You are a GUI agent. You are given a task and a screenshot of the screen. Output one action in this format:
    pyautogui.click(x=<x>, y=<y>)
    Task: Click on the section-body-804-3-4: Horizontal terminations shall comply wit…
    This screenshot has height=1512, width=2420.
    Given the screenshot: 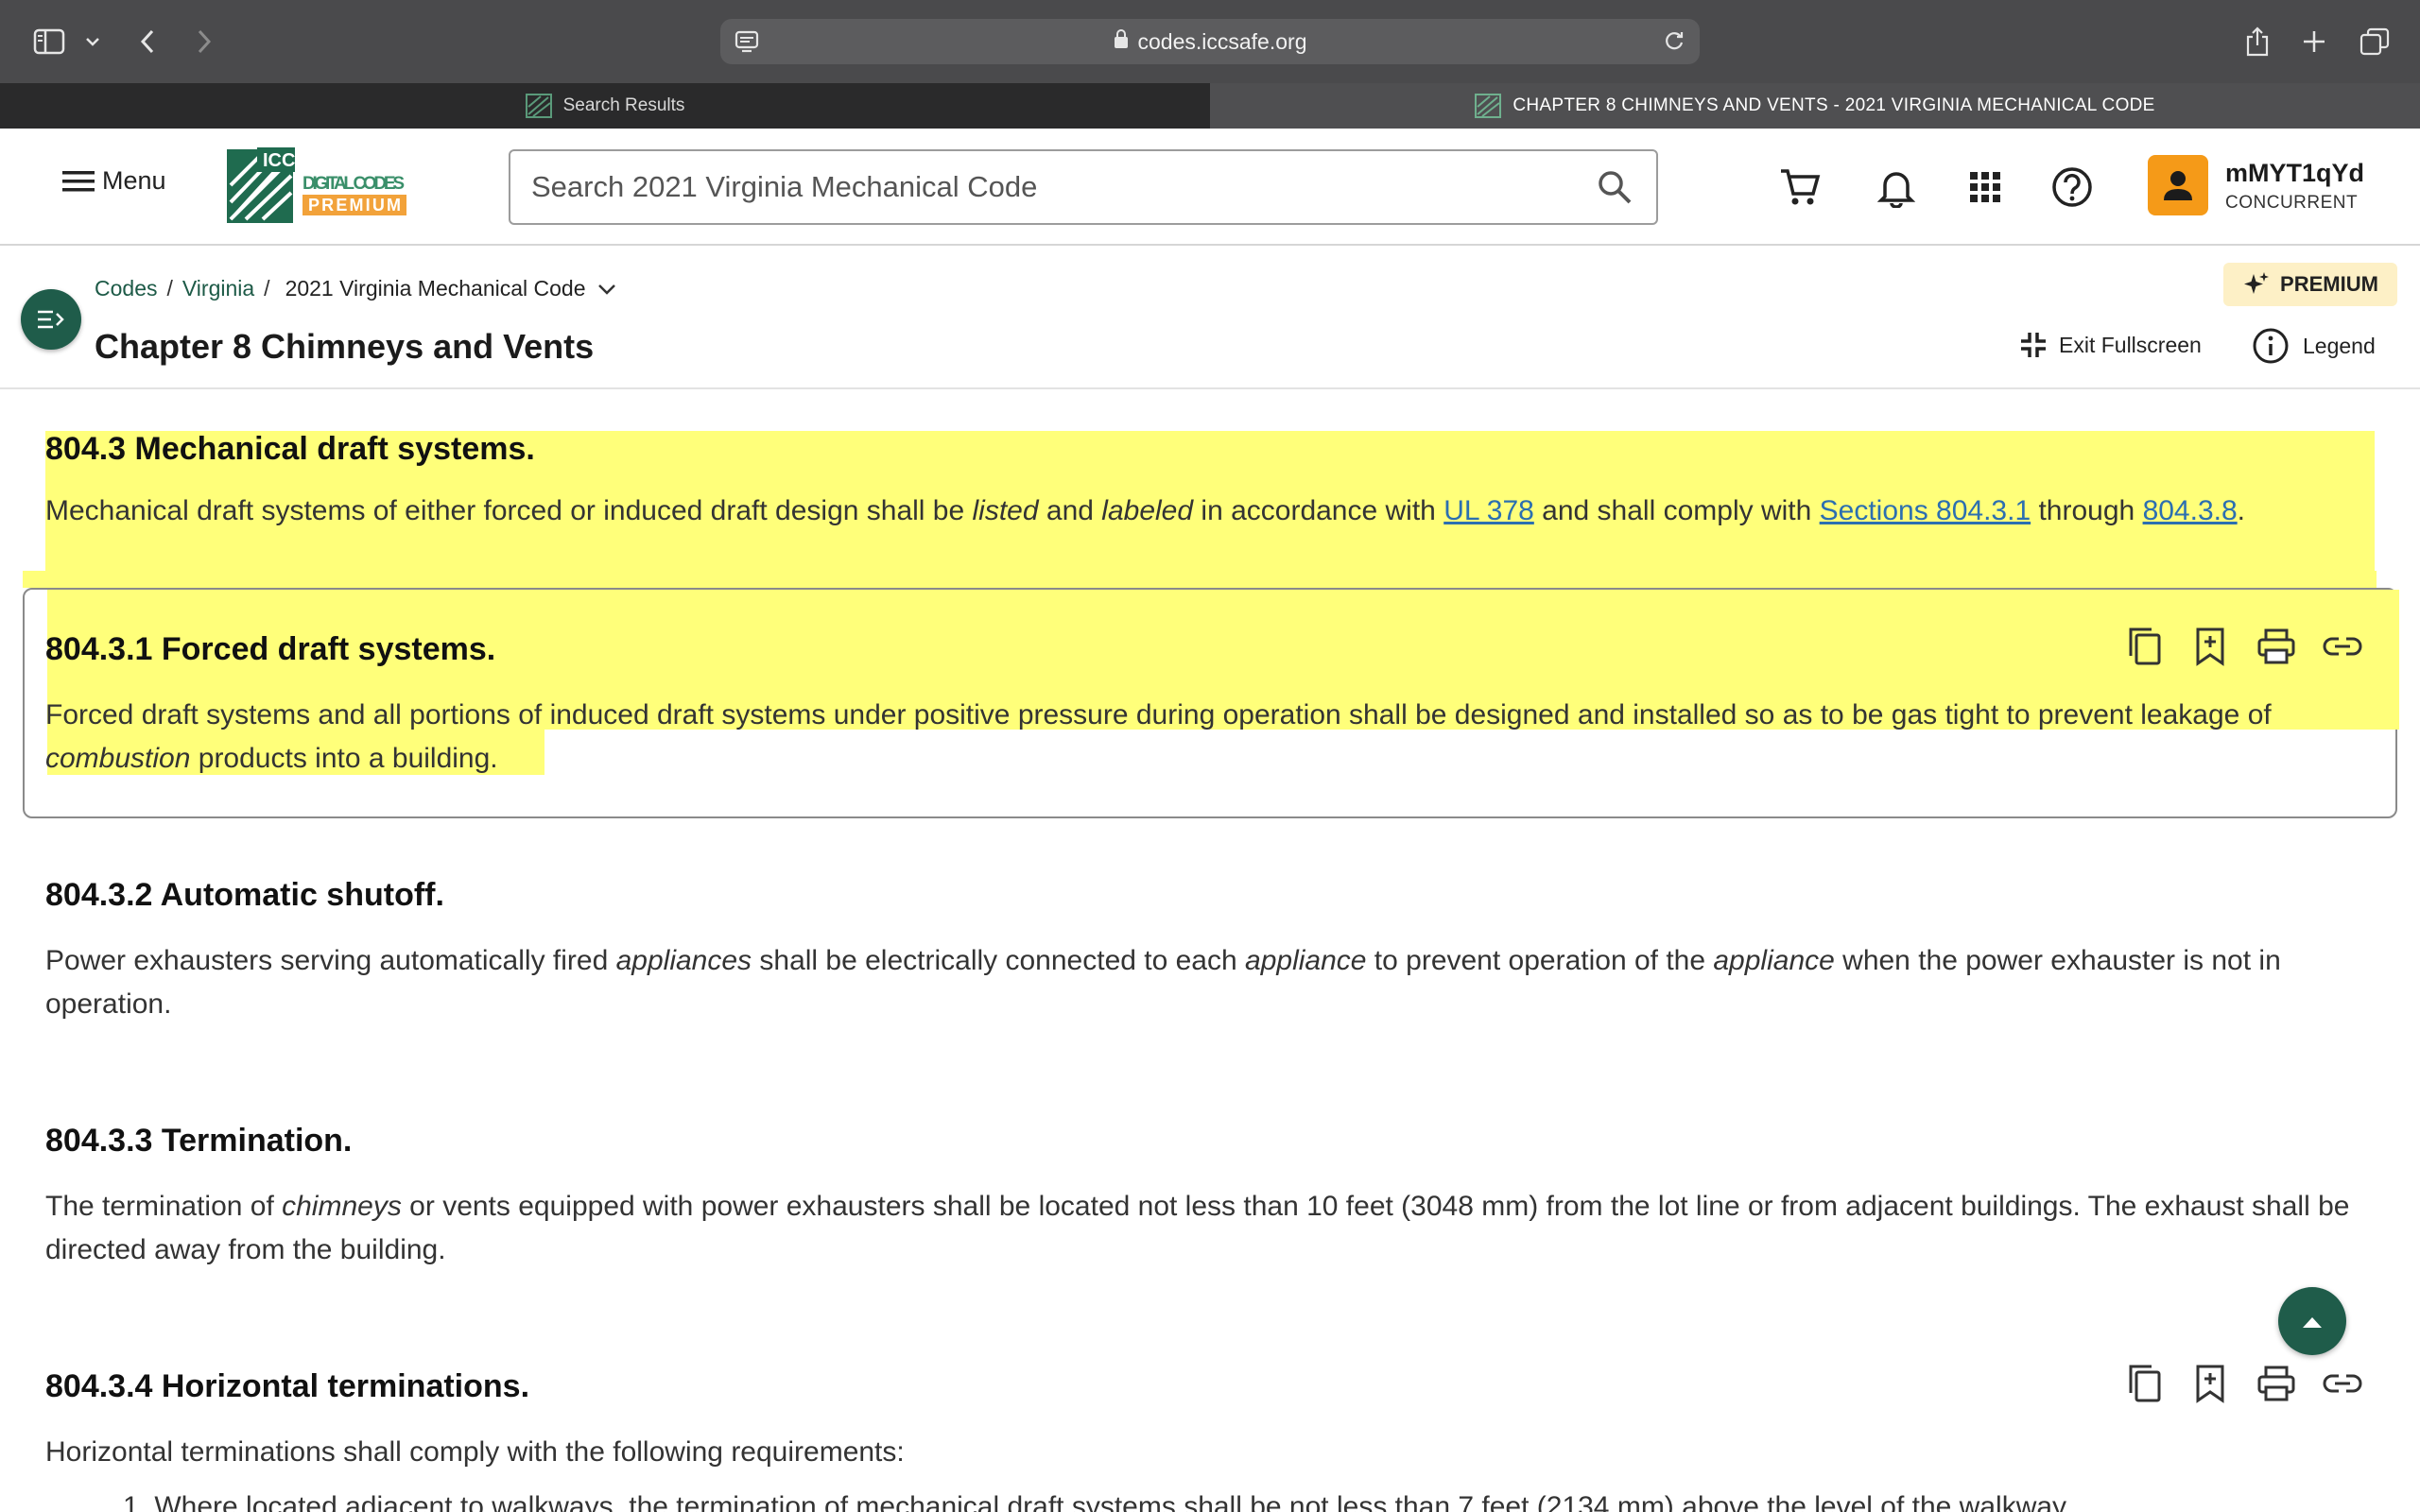 What is the action you would take?
    pyautogui.click(x=475, y=1452)
    